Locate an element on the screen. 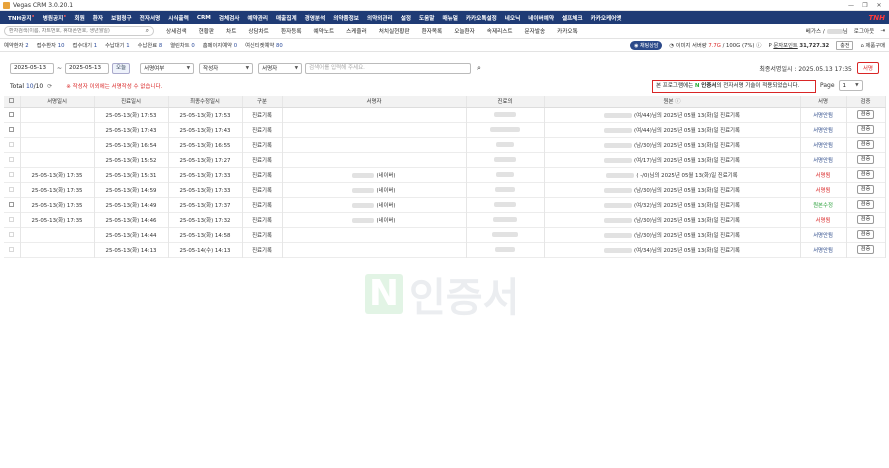 Image resolution: width=889 pixels, height=468 pixels. date-to-input: 2025-05-13 is located at coordinates (87, 68).